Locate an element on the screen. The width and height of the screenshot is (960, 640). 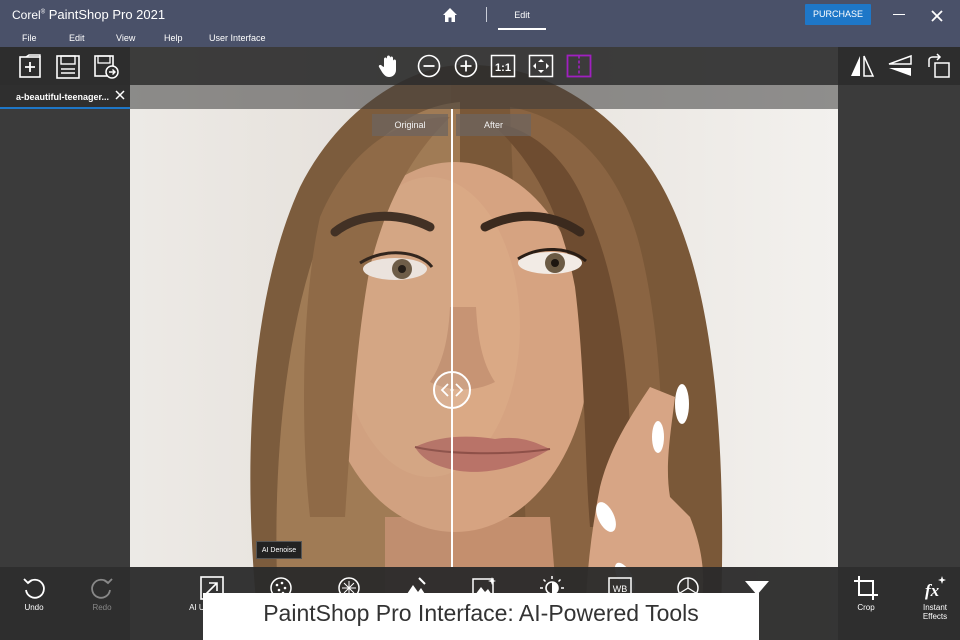
undo-button: Undo is located at coordinates (34, 593).